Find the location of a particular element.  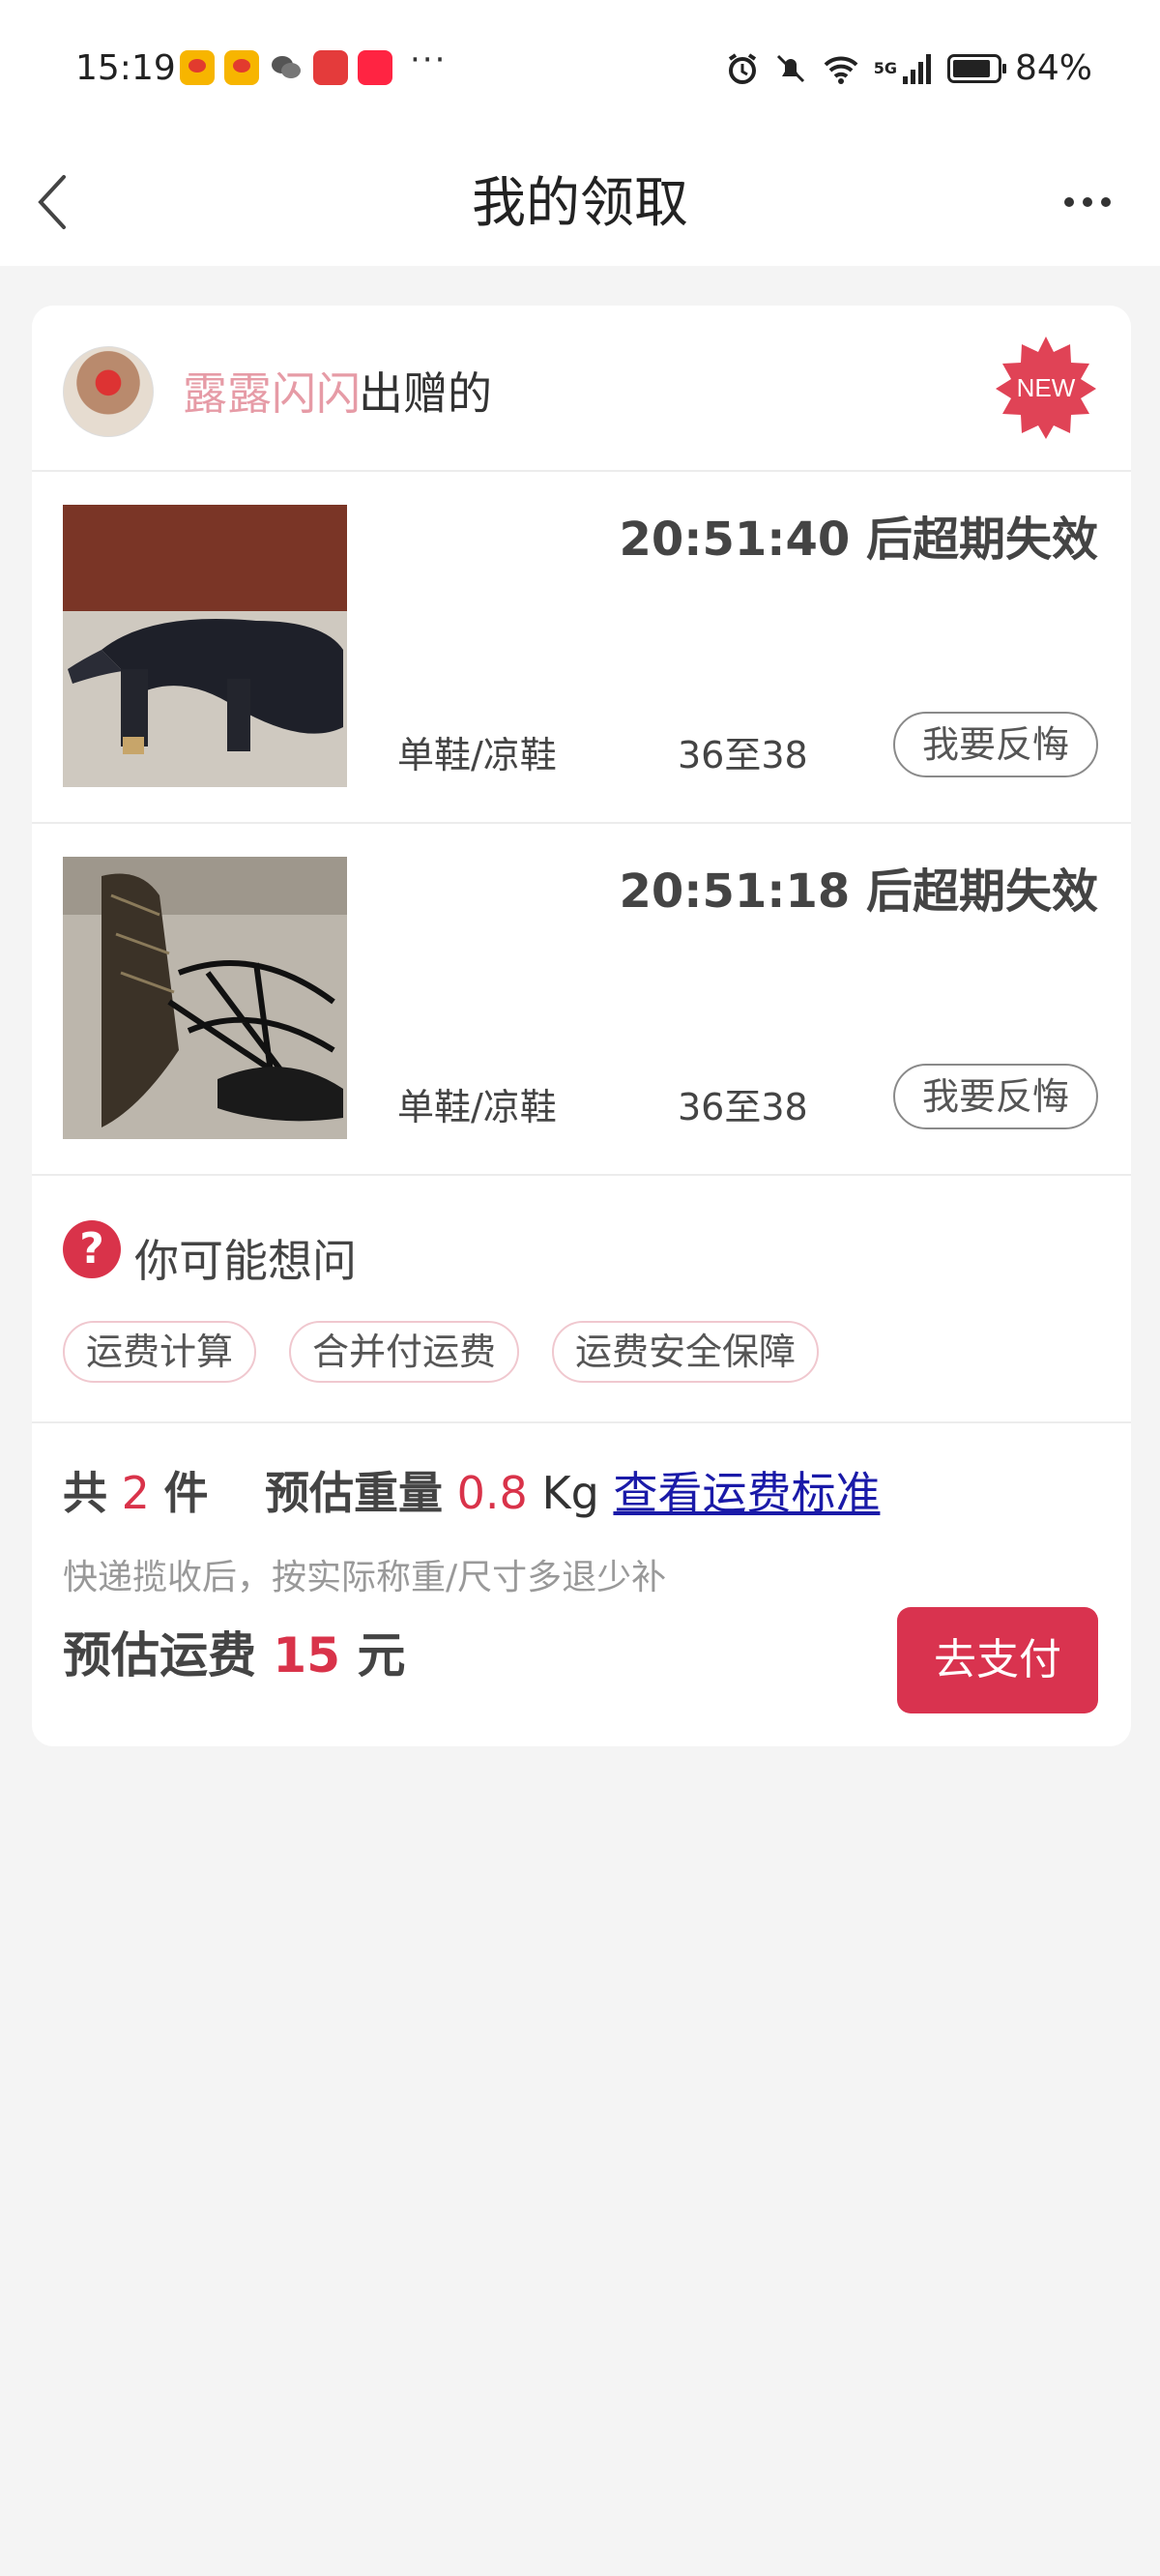

faq-section: ? 你可能想问 运费计算 合并付运费 运费安全保障 is located at coordinates (581, 1299).